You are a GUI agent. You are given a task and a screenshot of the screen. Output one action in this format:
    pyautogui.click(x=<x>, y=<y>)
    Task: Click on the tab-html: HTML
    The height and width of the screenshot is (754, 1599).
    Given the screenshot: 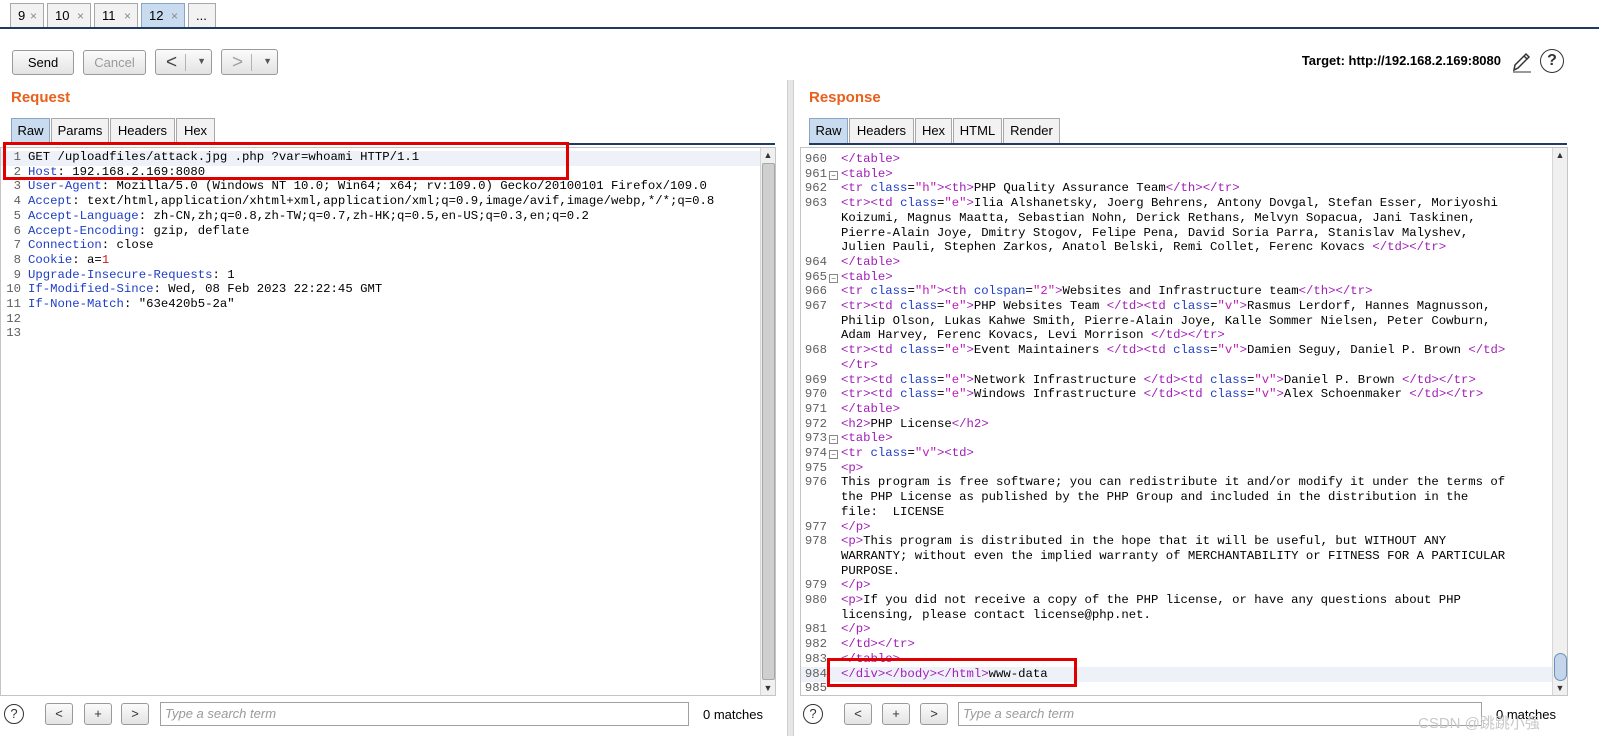 What is the action you would take?
    pyautogui.click(x=977, y=130)
    